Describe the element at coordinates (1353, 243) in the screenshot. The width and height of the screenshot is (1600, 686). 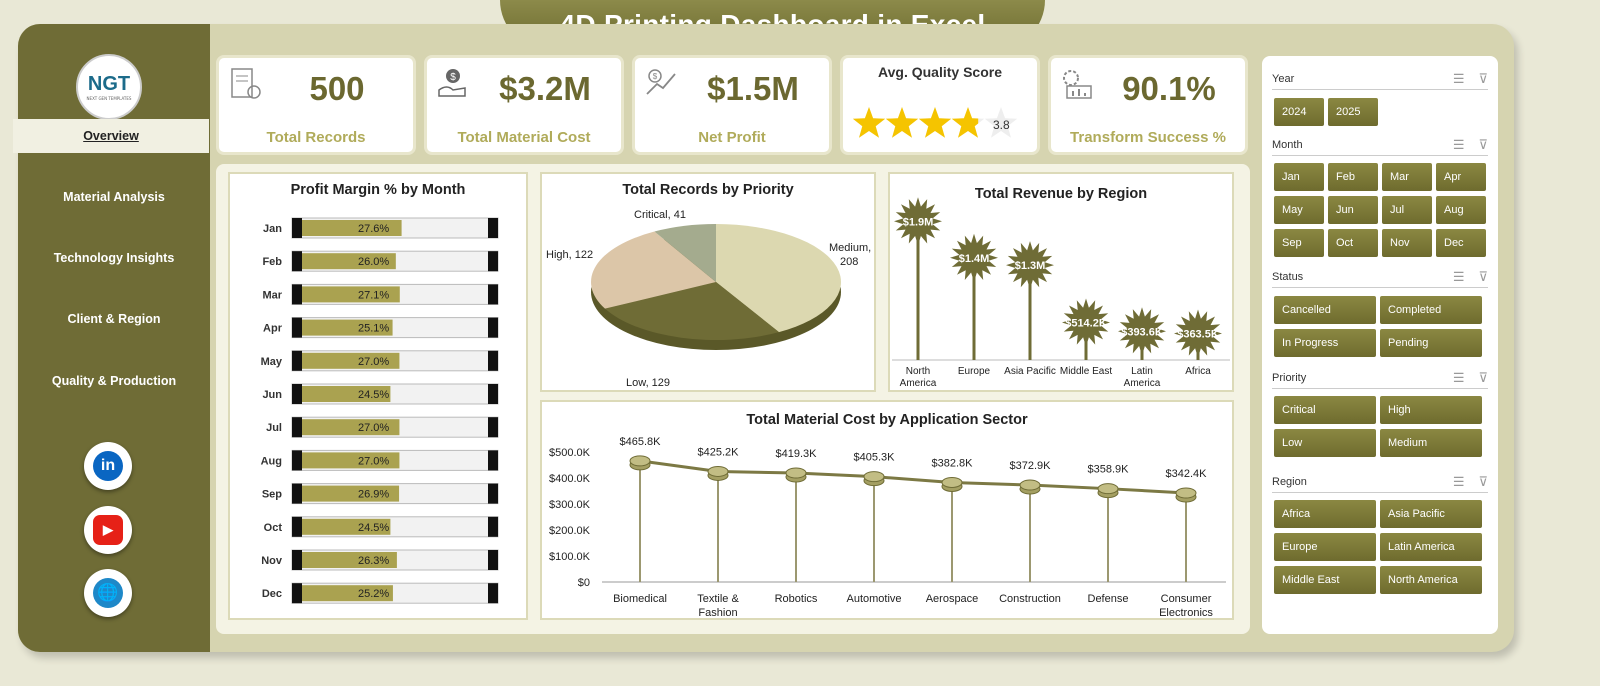
I see `month-option-oct: Oct` at that location.